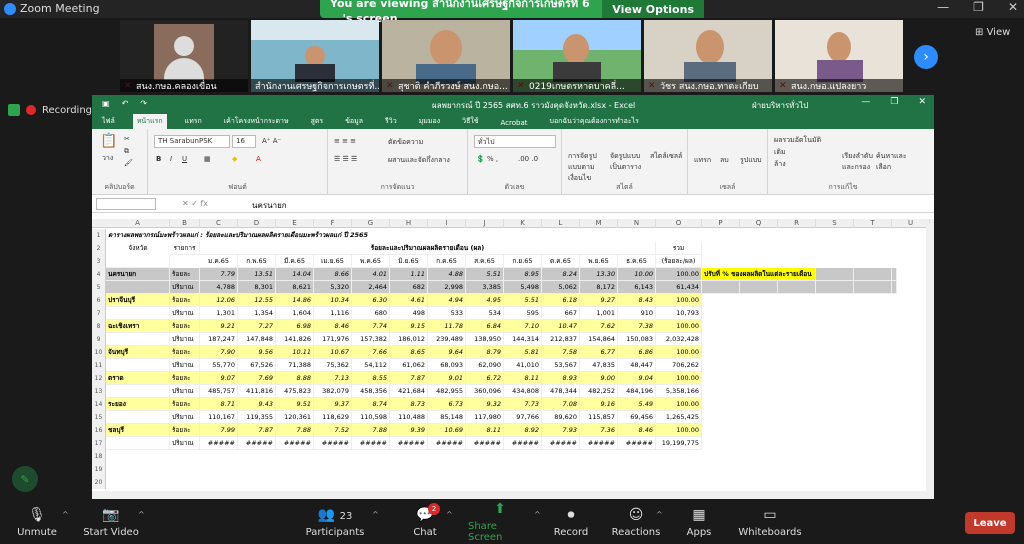  Describe the element at coordinates (257, 430) in the screenshot. I see `grid-cell: 7.87` at that location.